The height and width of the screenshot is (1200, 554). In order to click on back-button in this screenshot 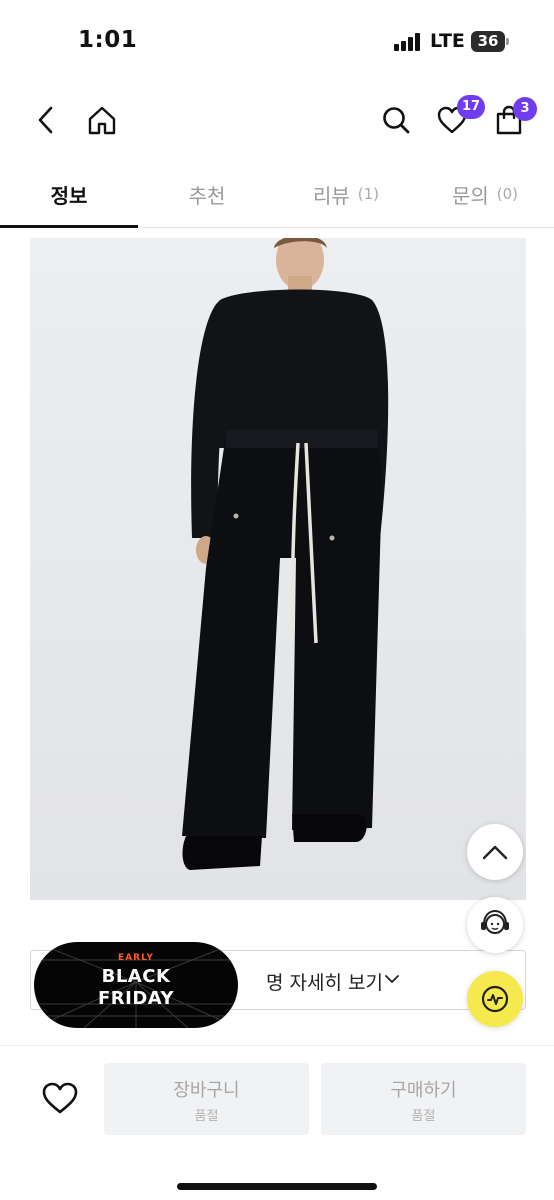, I will do `click(46, 120)`.